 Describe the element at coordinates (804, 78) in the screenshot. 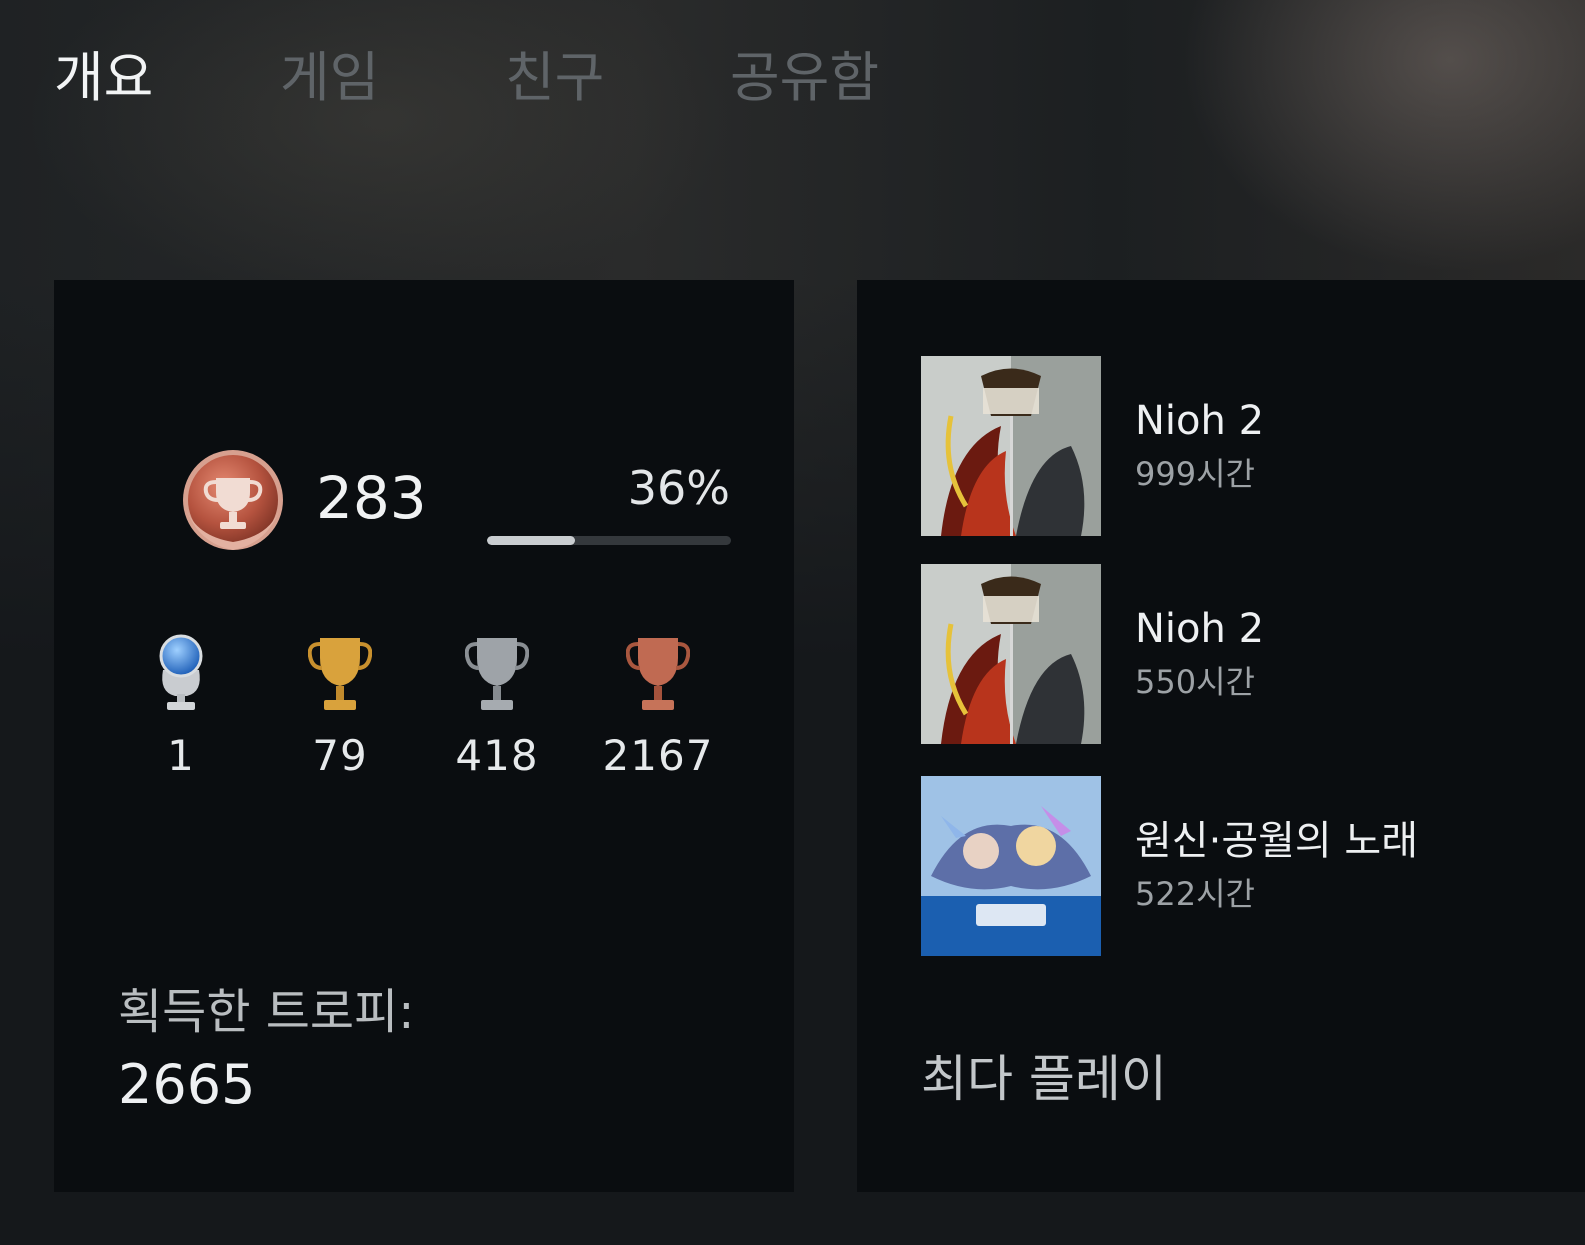

I see `tab-shared: 공유함` at that location.